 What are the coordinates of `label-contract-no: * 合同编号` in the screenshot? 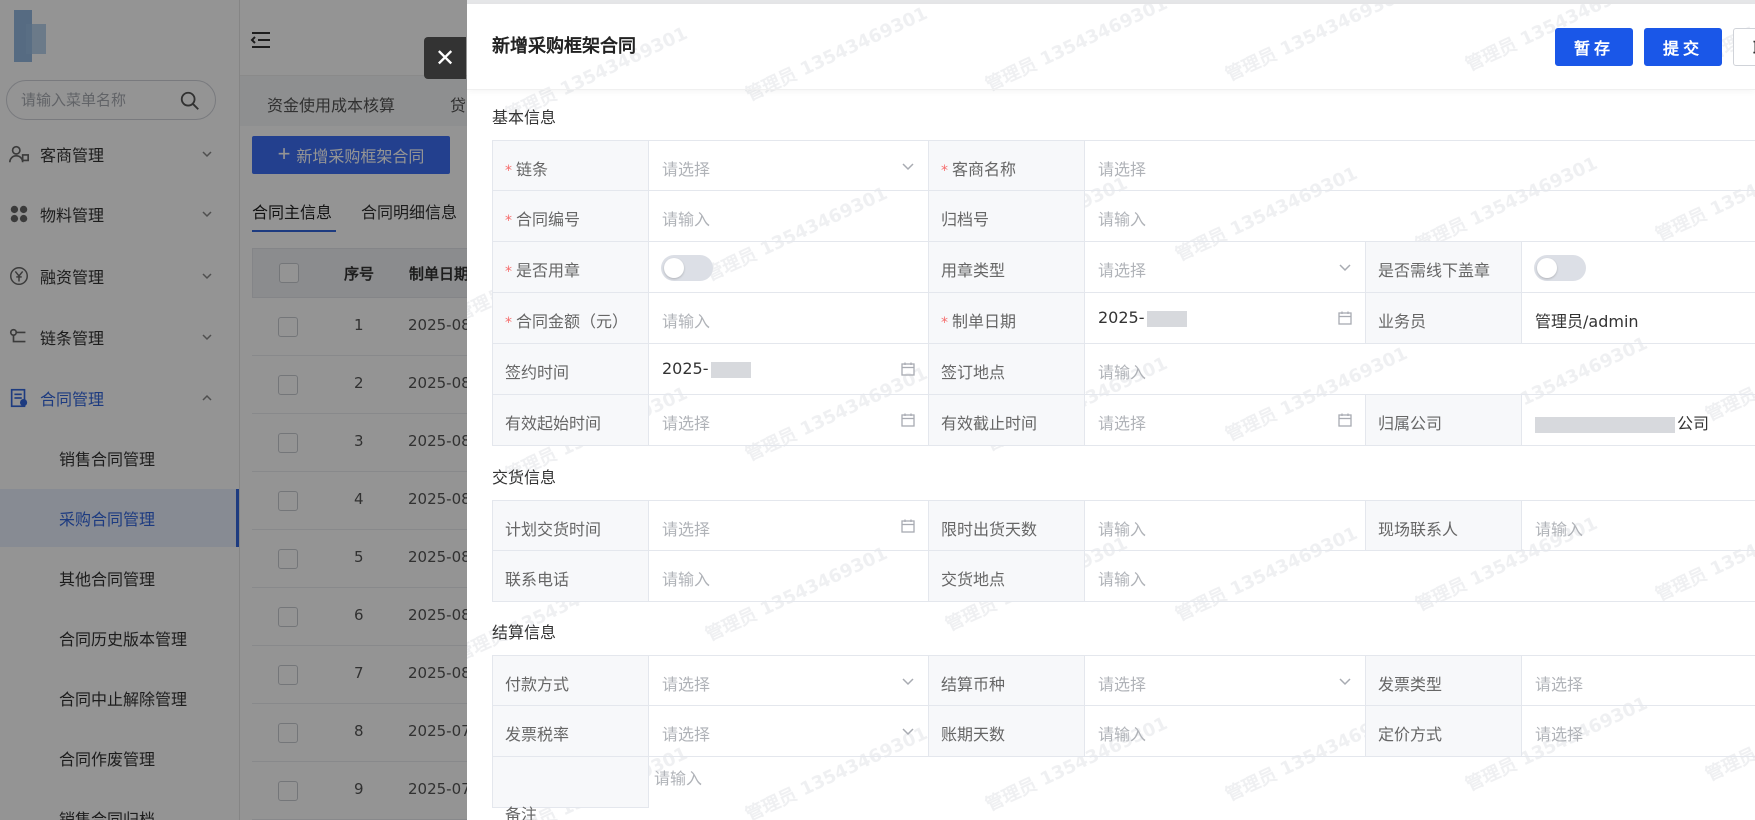 It's located at (570, 216).